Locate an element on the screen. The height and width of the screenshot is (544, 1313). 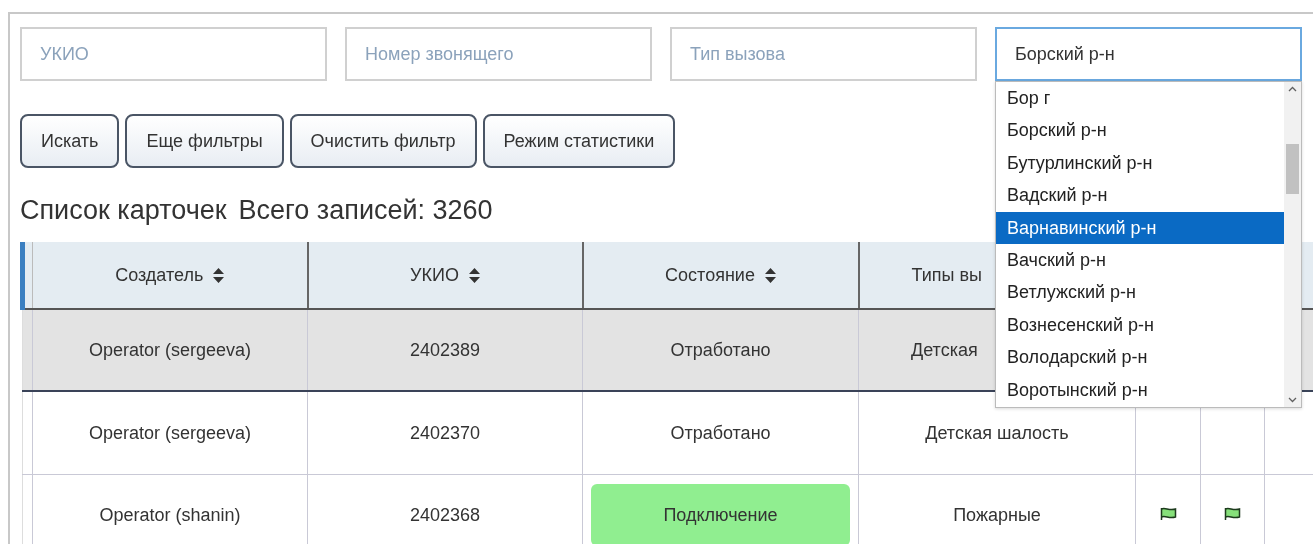
column-label: Состояние is located at coordinates (710, 275).